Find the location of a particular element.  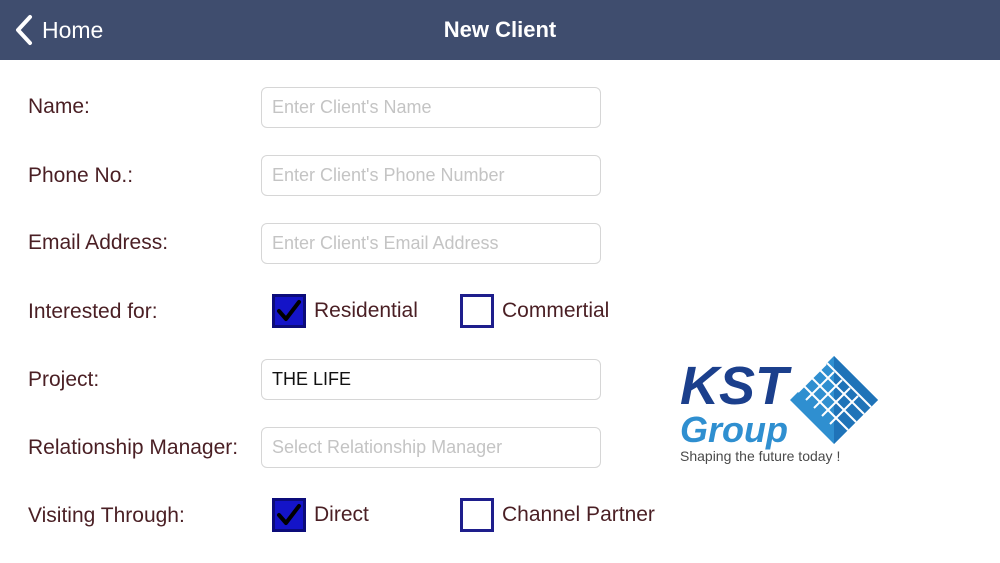

email-label: Email Address: is located at coordinates (98, 242).